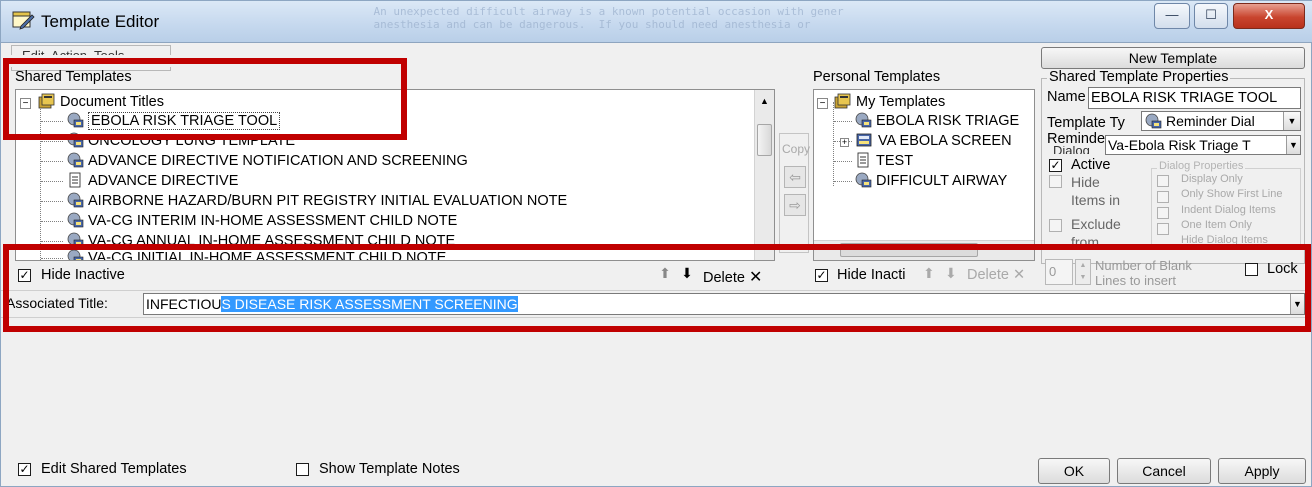 Image resolution: width=1312 pixels, height=487 pixels. Describe the element at coordinates (881, 102) in the screenshot. I see `tree-root-my-templates: − My Templates` at that location.